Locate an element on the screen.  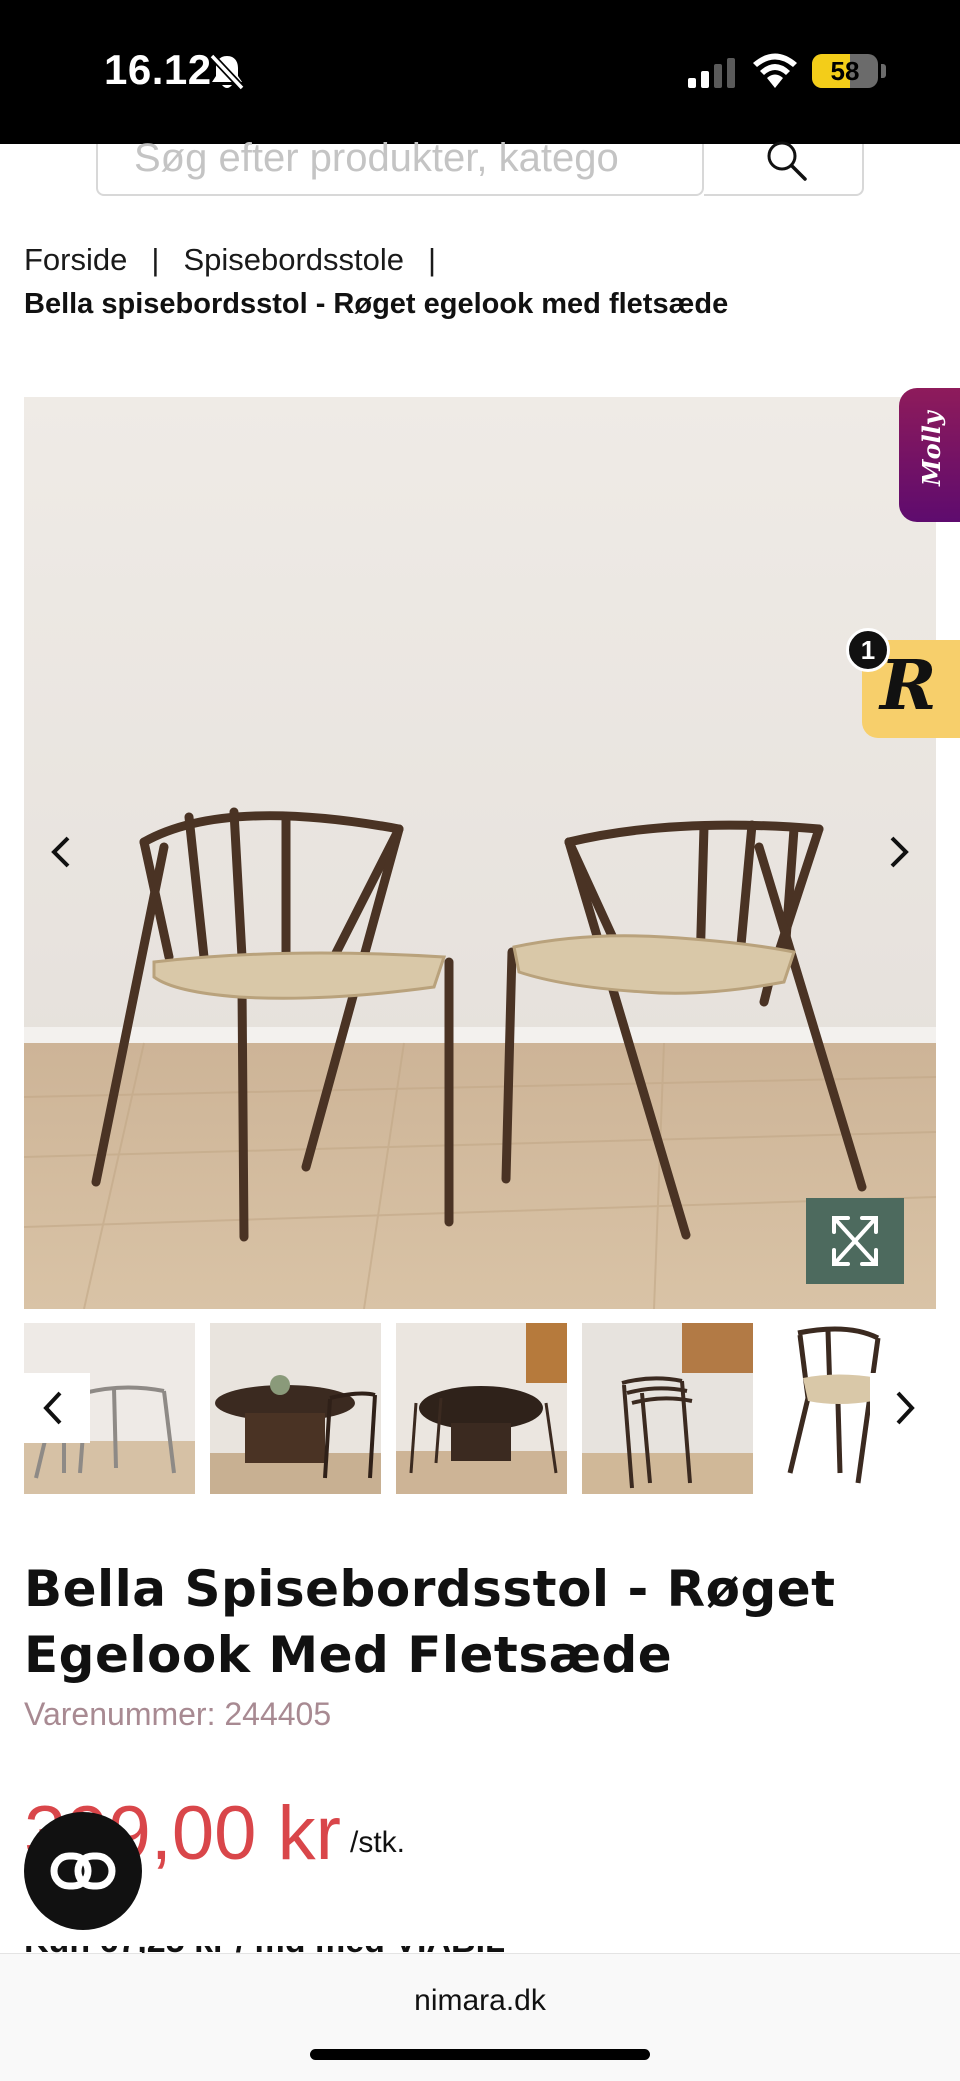
thumbnail-next-button is located at coordinates (903, 1408).